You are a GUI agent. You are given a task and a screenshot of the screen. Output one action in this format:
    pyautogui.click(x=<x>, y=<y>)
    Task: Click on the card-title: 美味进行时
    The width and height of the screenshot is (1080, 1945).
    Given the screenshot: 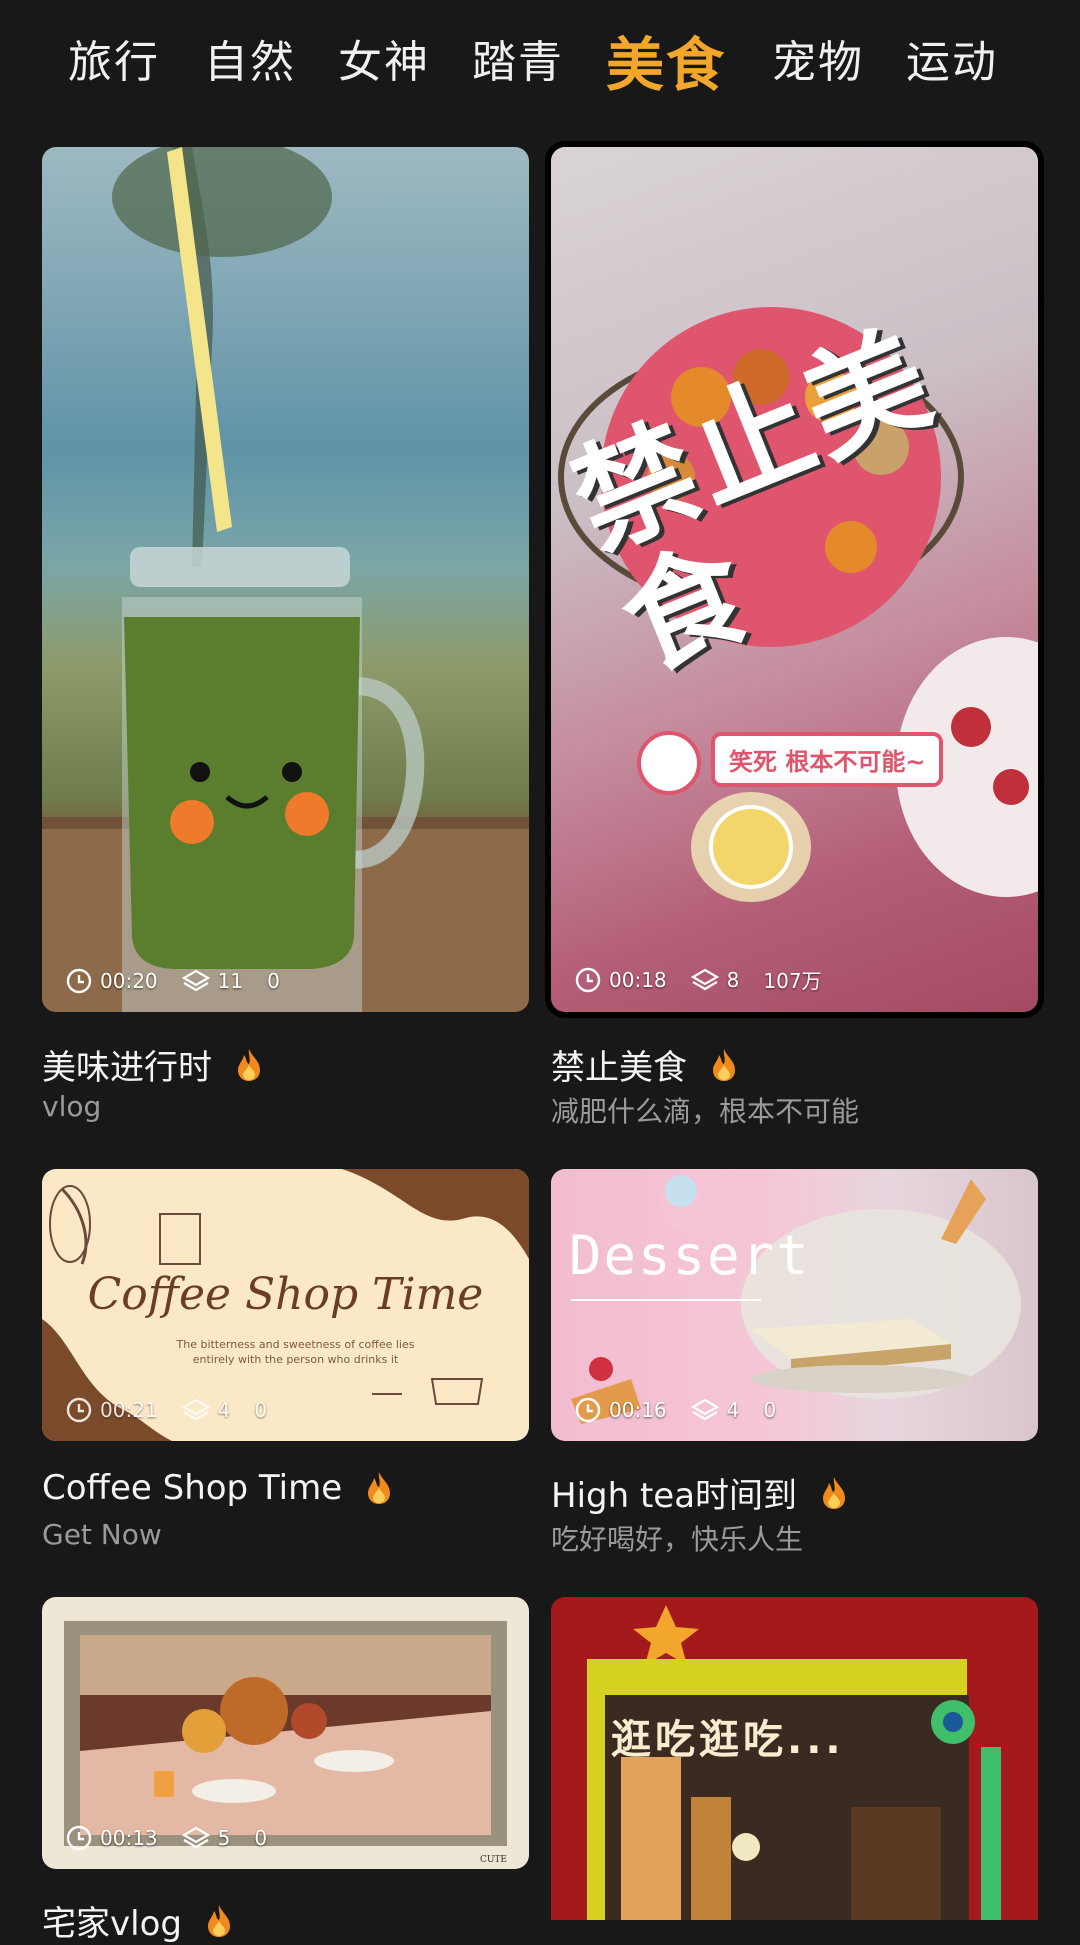 What is the action you would take?
    pyautogui.click(x=153, y=1064)
    